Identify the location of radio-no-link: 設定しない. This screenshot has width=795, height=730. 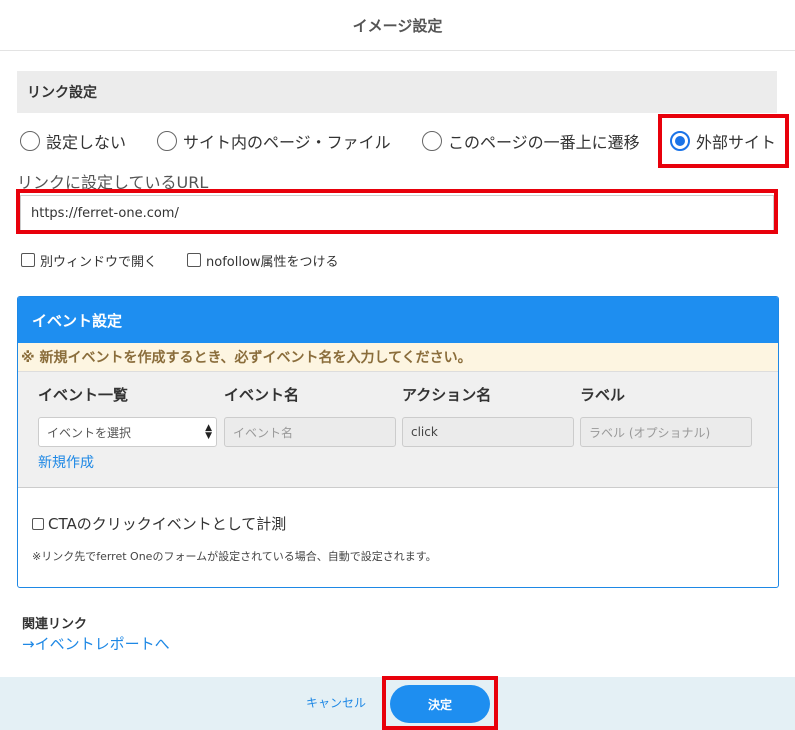
(73, 141).